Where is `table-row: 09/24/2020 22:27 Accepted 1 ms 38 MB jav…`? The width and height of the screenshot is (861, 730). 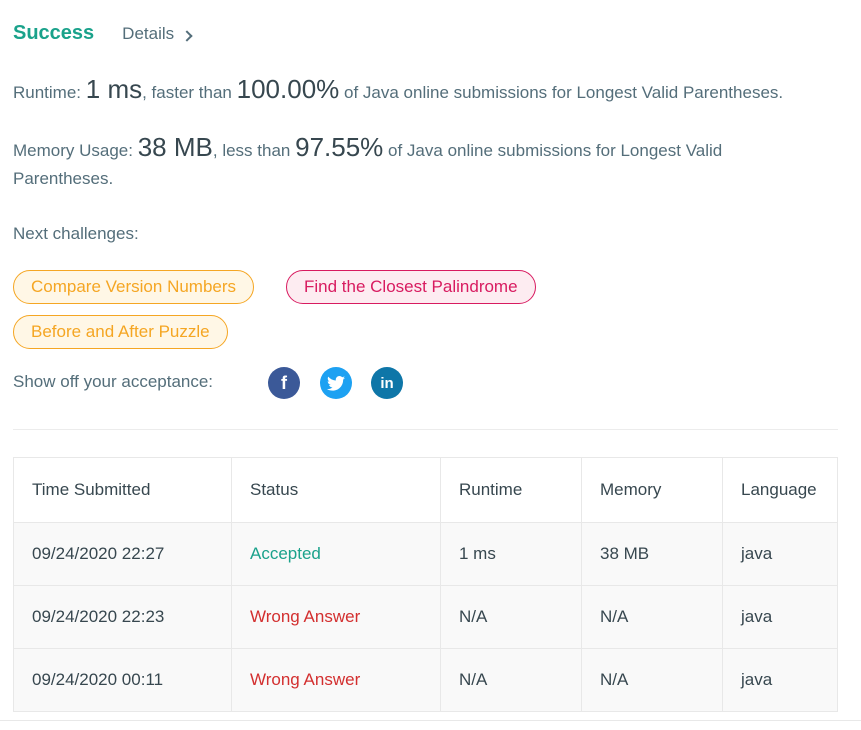
table-row: 09/24/2020 22:27 Accepted 1 ms 38 MB jav… is located at coordinates (425, 554).